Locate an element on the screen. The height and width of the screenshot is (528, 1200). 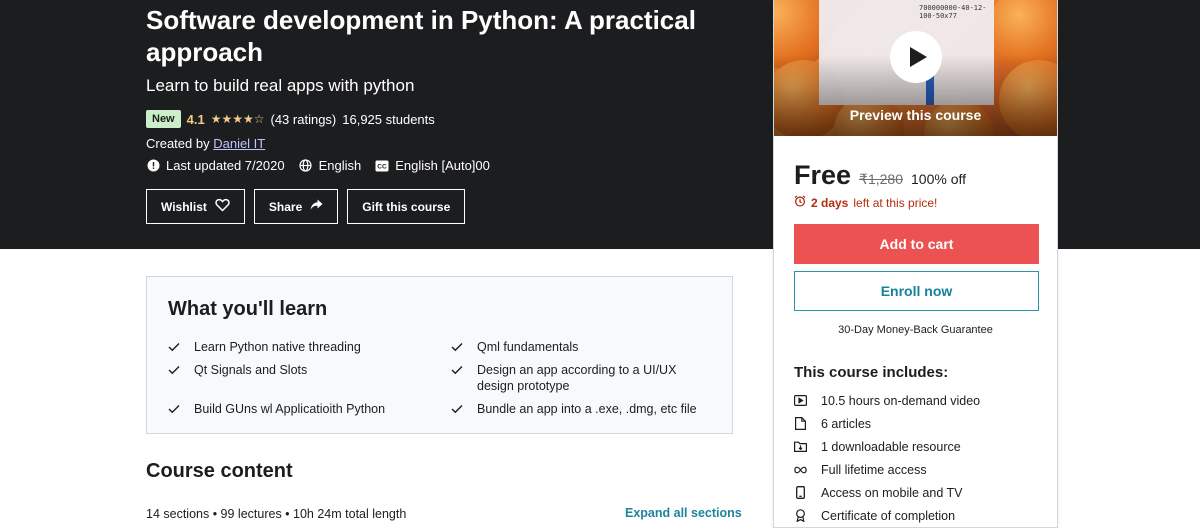
share-button: Share is located at coordinates (296, 206).